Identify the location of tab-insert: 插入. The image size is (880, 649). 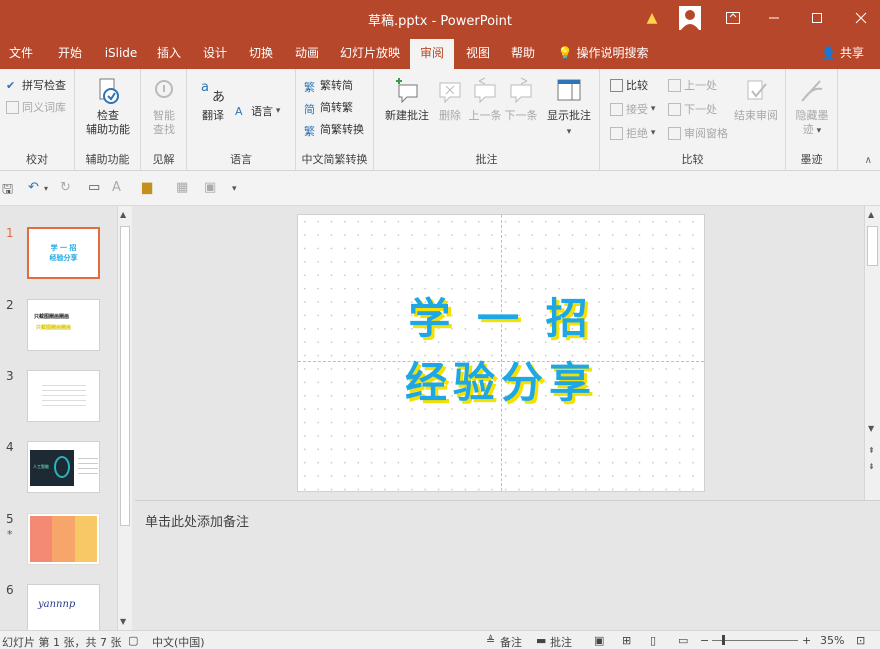
(169, 53).